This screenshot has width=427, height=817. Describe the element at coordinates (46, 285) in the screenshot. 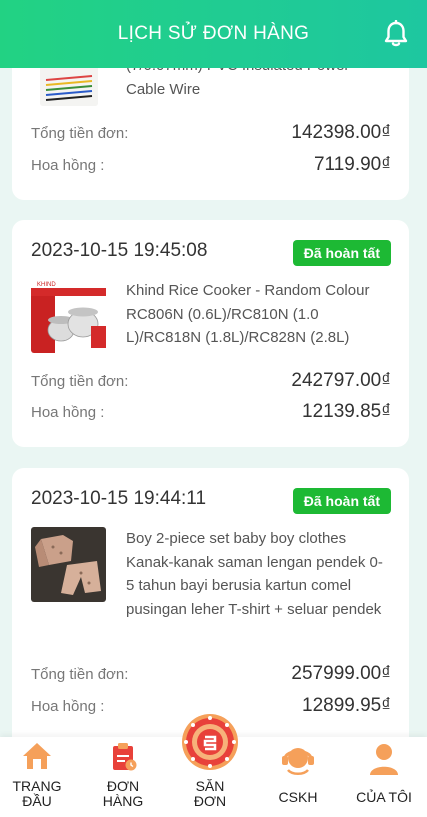

I see `thumb-brand: KHIND` at that location.